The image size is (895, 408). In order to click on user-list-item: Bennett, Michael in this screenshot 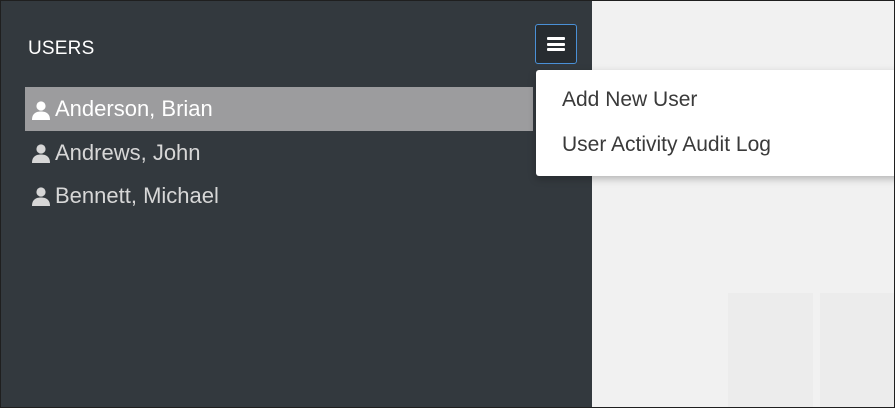, I will do `click(279, 195)`.